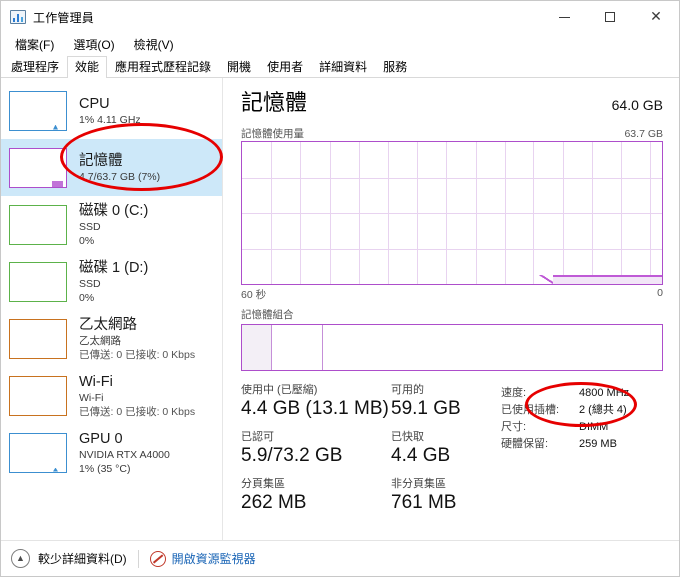 This screenshot has height=577, width=680. Describe the element at coordinates (565, 427) in the screenshot. I see `detail-form-factor: 尺寸: DIMM` at that location.